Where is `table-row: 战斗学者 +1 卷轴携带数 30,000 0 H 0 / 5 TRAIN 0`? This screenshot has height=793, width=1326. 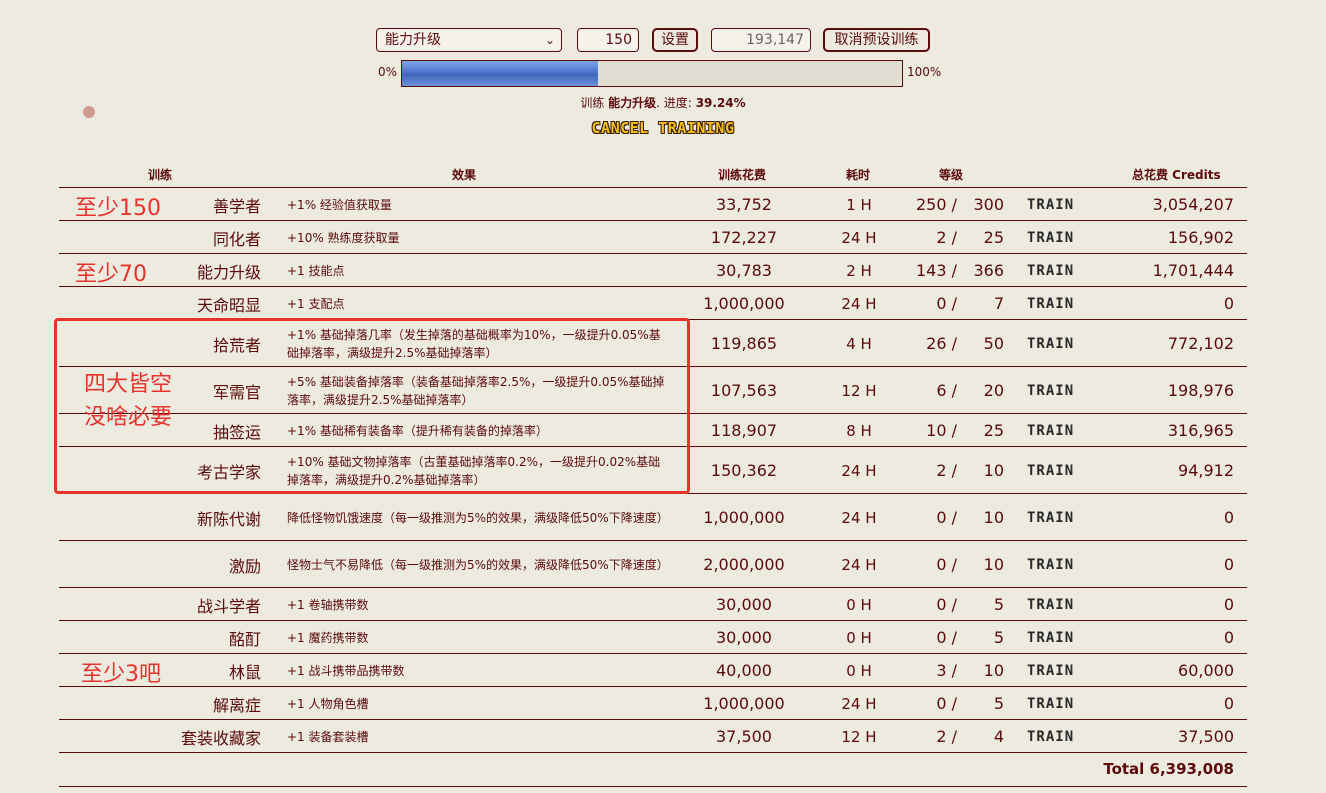 table-row: 战斗学者 +1 卷轴携带数 30,000 0 H 0 / 5 TRAIN 0 is located at coordinates (653, 604).